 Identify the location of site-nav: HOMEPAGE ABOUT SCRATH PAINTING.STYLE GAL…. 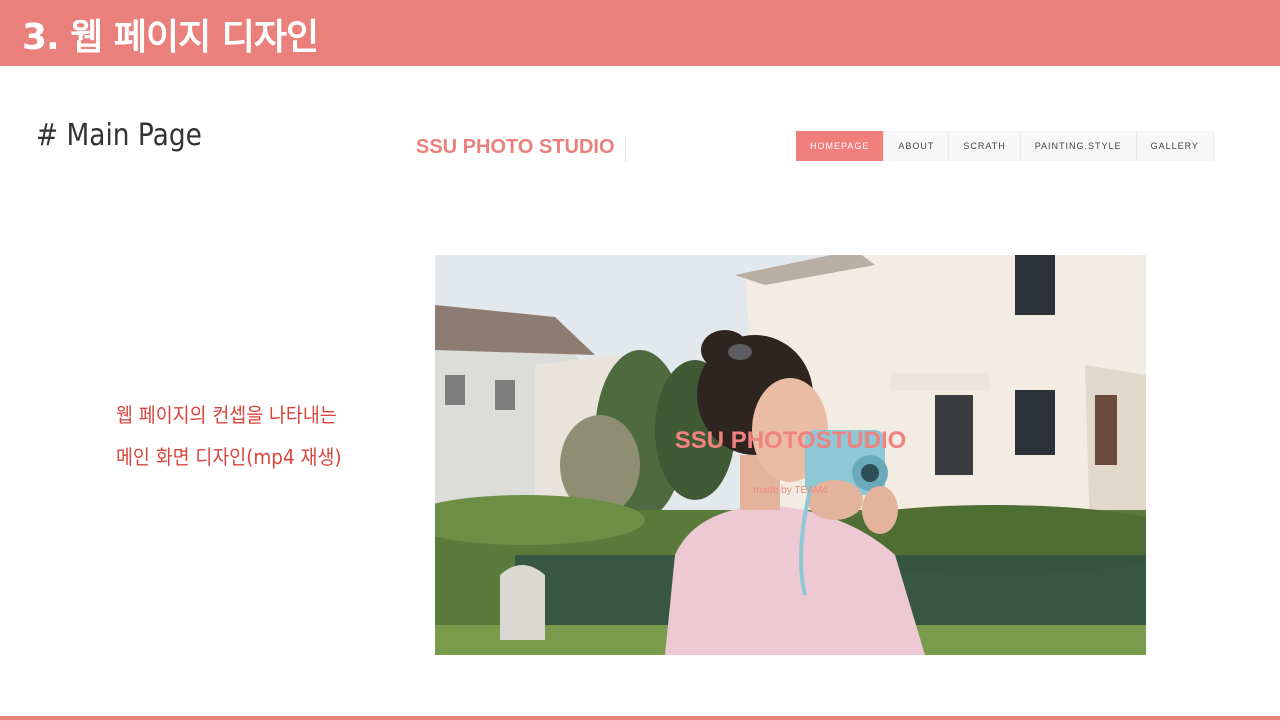
(1005, 146).